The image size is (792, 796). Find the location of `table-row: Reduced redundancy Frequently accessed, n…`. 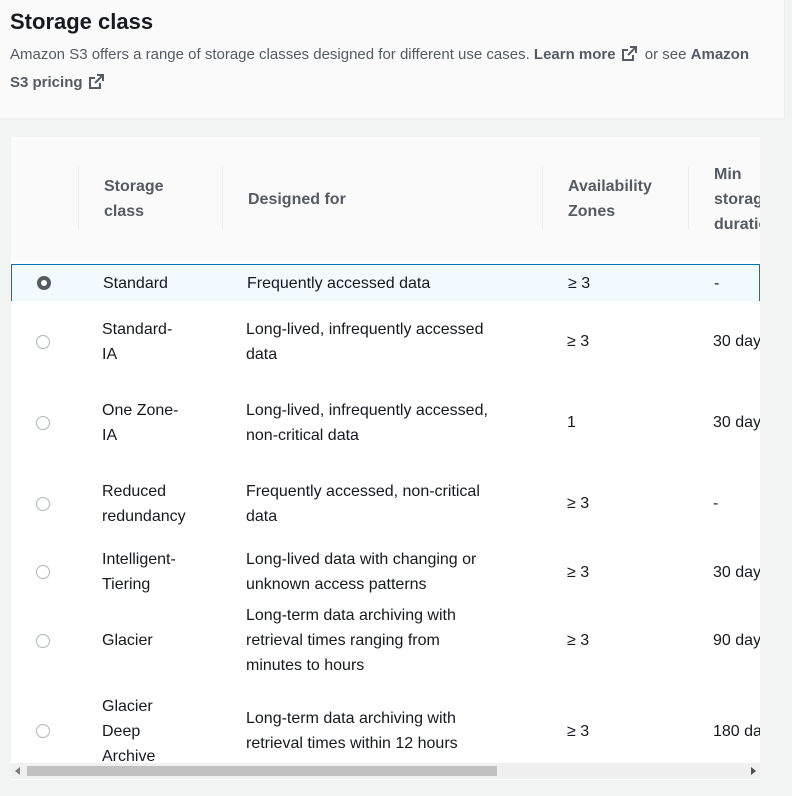

table-row: Reduced redundancy Frequently accessed, n… is located at coordinates (385, 504).